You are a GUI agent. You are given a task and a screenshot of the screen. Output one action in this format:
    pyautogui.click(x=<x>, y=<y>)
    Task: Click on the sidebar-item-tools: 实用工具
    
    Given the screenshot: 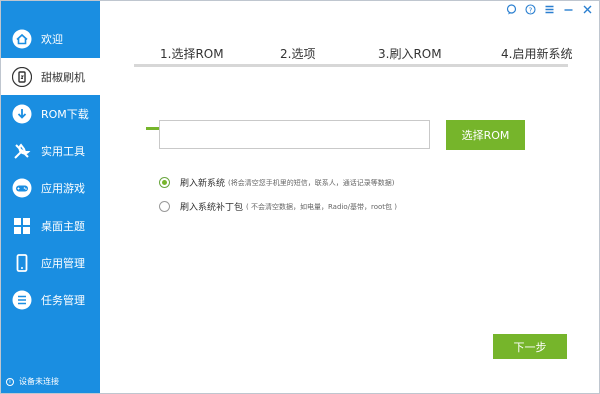 What is the action you would take?
    pyautogui.click(x=50, y=150)
    